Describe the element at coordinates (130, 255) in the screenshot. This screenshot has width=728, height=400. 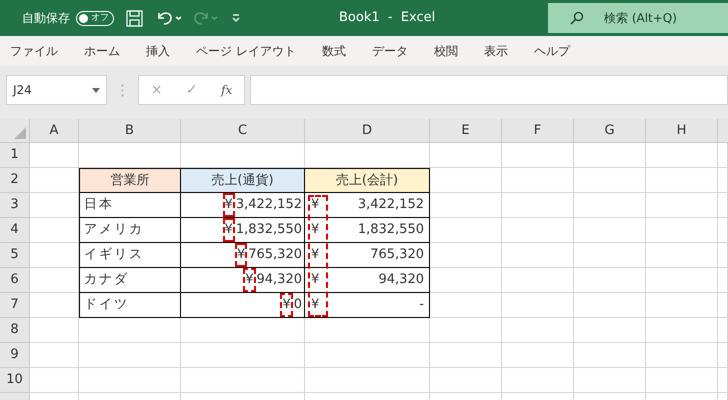
I see `table-cell: イギリス` at that location.